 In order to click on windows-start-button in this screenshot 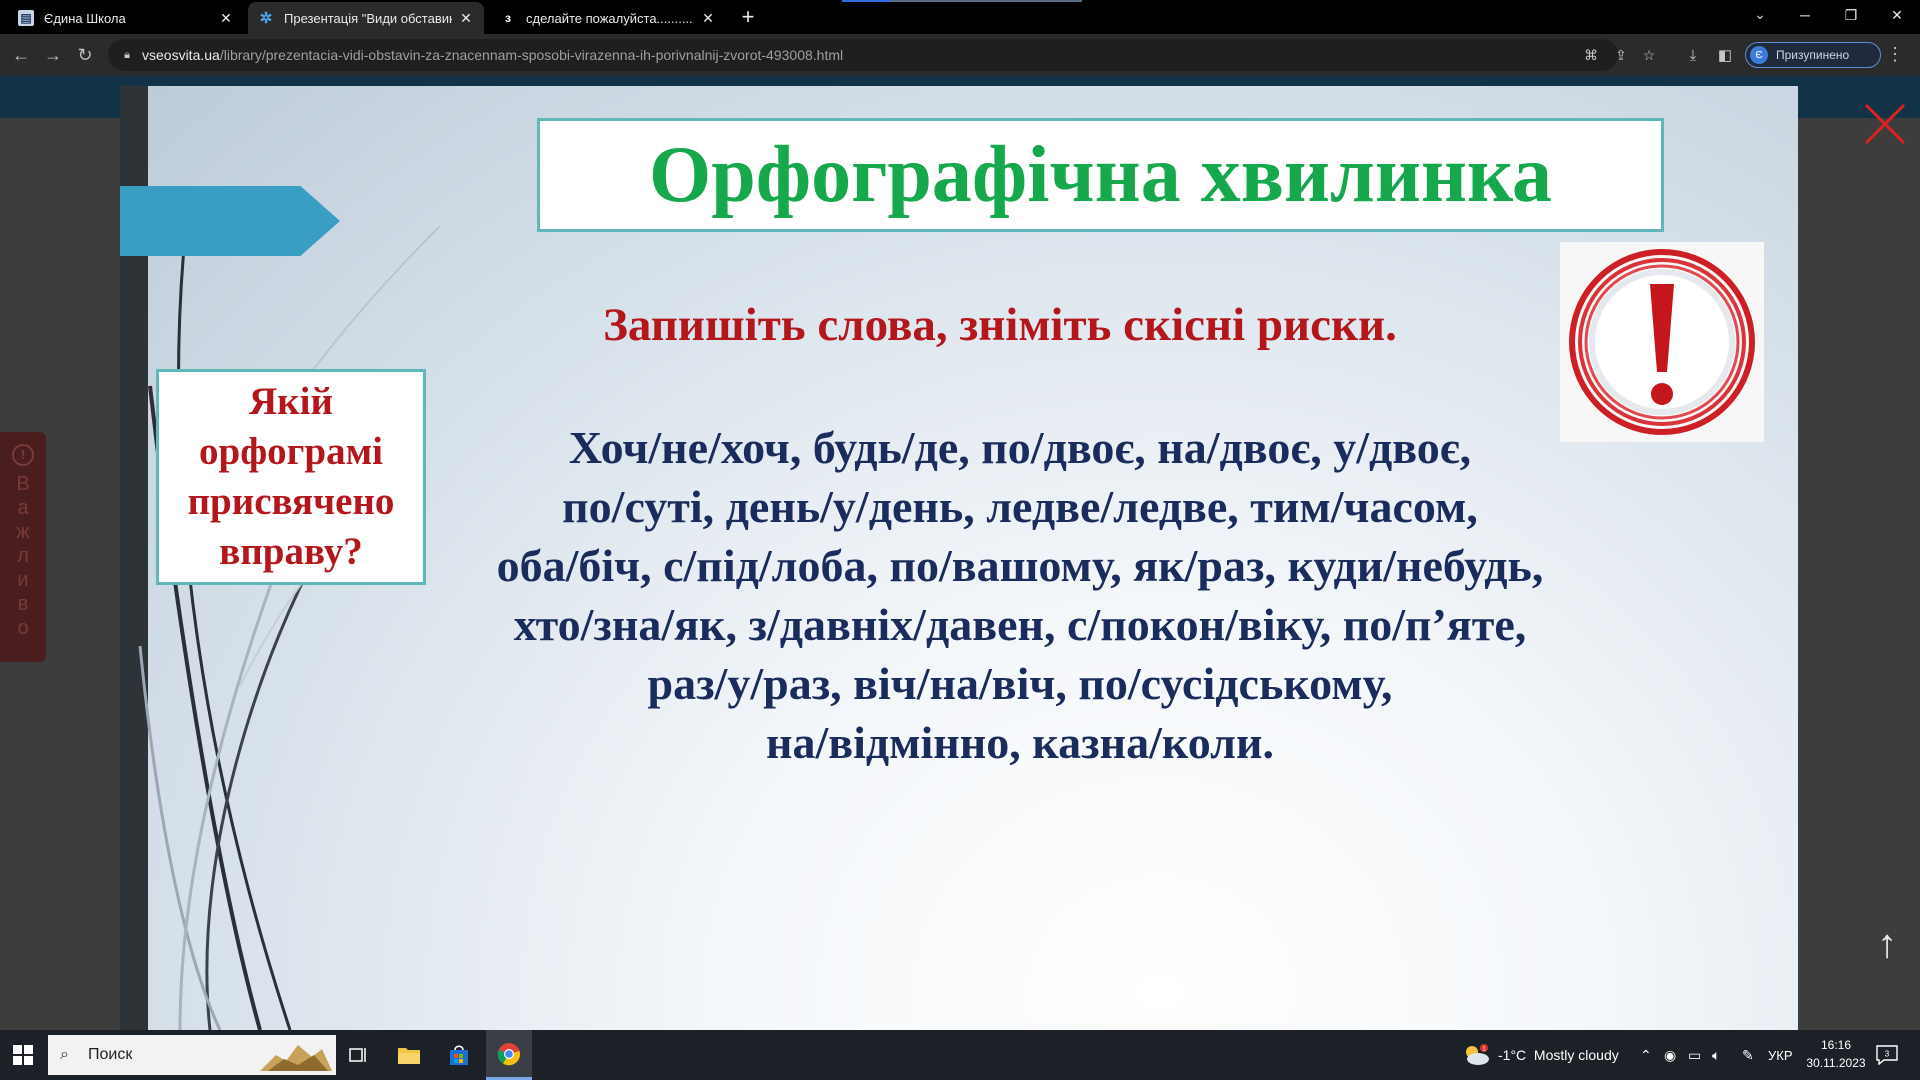, I will do `click(23, 1055)`.